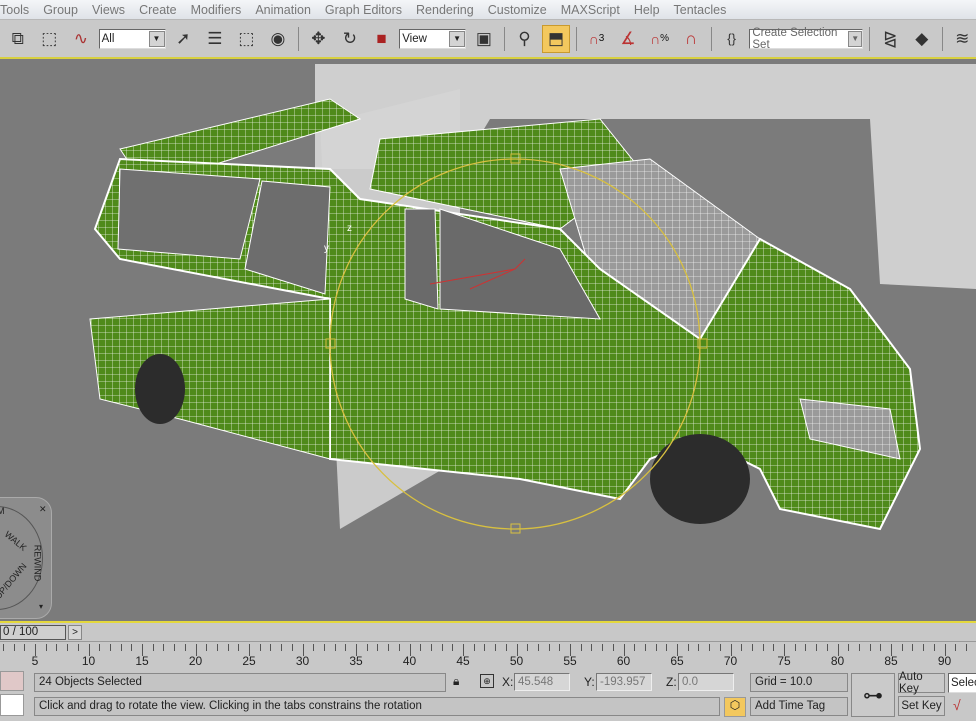  Describe the element at coordinates (735, 707) in the screenshot. I see `time-tag-icon: ⬡` at that location.